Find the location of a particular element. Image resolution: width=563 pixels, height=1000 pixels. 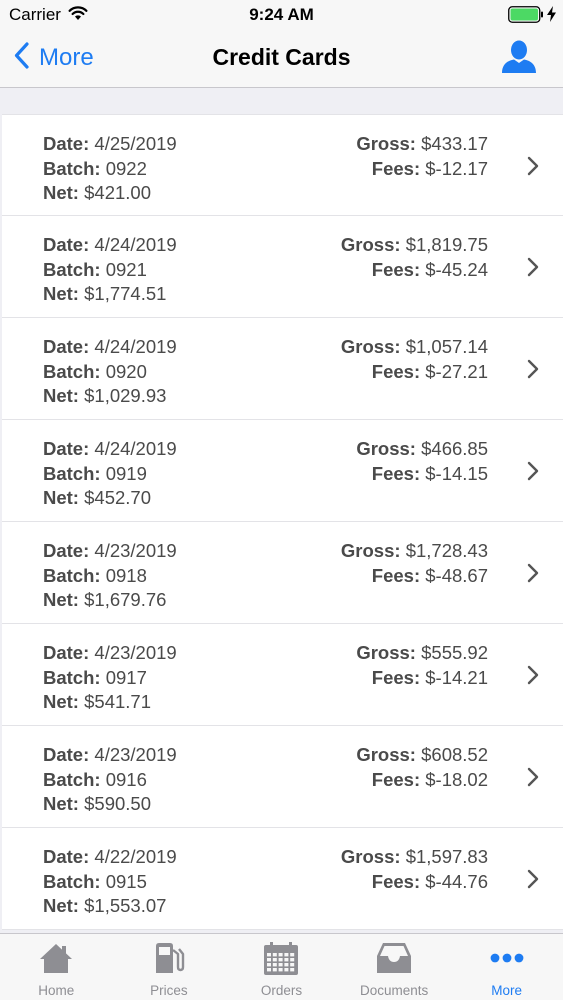

net-line: Net: $541.71 is located at coordinates (110, 702).